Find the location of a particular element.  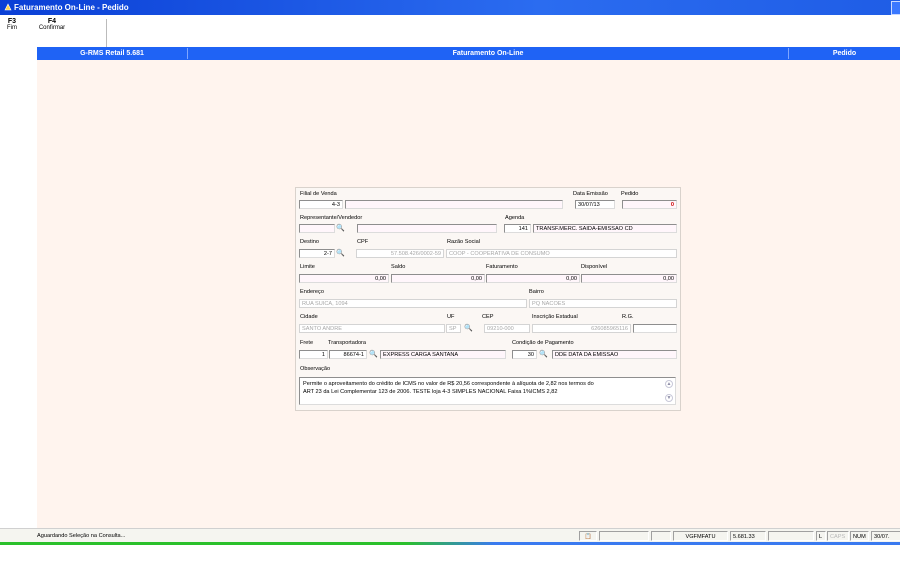

representante-label: Representante/Vendedor is located at coordinates (331, 218).